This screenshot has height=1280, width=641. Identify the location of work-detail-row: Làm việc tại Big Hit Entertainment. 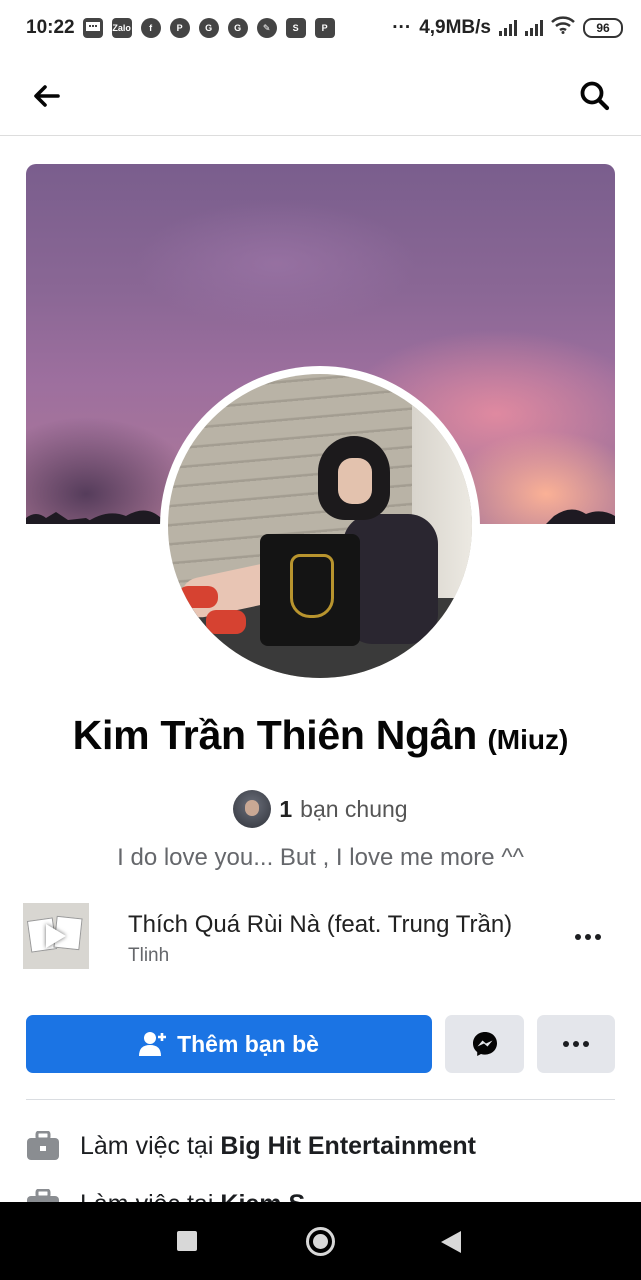
(321, 1146).